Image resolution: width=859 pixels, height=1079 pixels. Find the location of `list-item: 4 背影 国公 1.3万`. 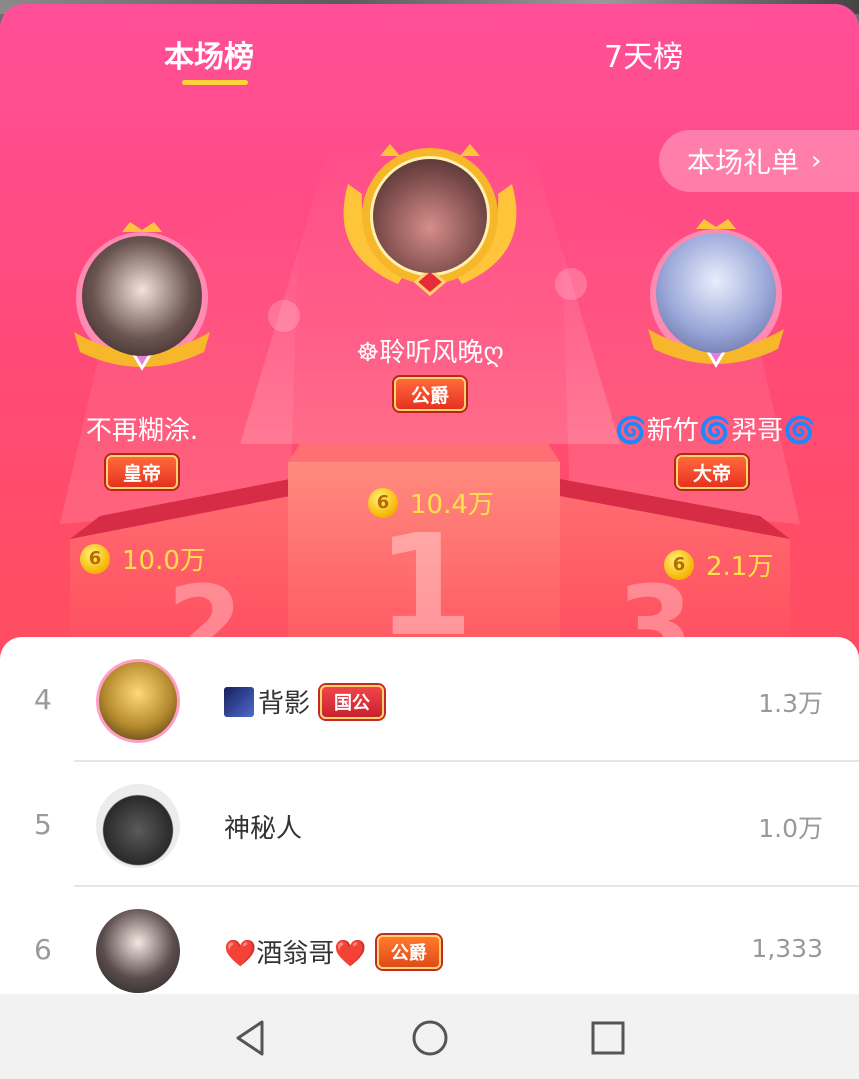

list-item: 4 背影 国公 1.3万 is located at coordinates (429, 699).